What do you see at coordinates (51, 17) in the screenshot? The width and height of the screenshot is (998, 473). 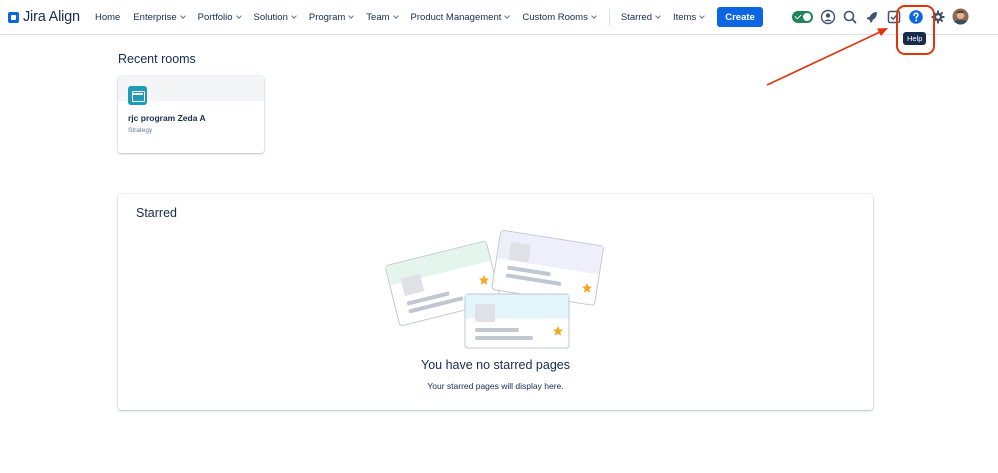 I see `logo-text: Jira Align` at bounding box center [51, 17].